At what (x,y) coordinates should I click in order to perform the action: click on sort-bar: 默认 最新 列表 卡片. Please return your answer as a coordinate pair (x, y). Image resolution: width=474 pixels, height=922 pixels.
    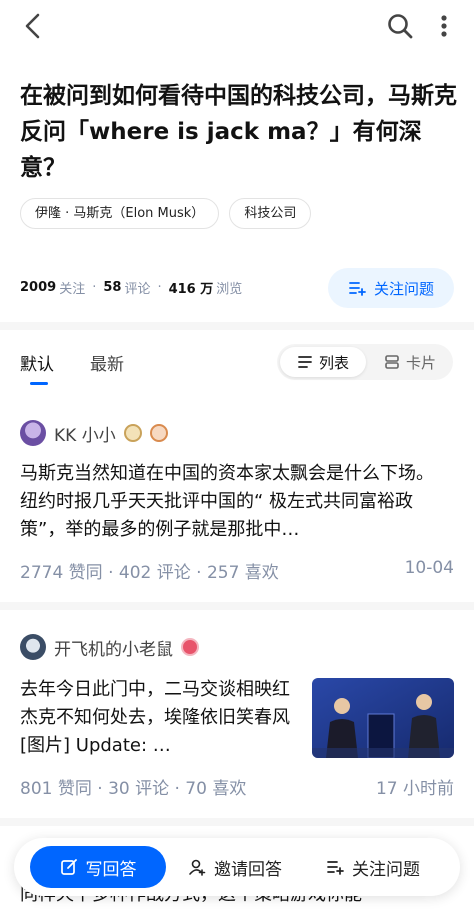
    Looking at the image, I should click on (237, 362).